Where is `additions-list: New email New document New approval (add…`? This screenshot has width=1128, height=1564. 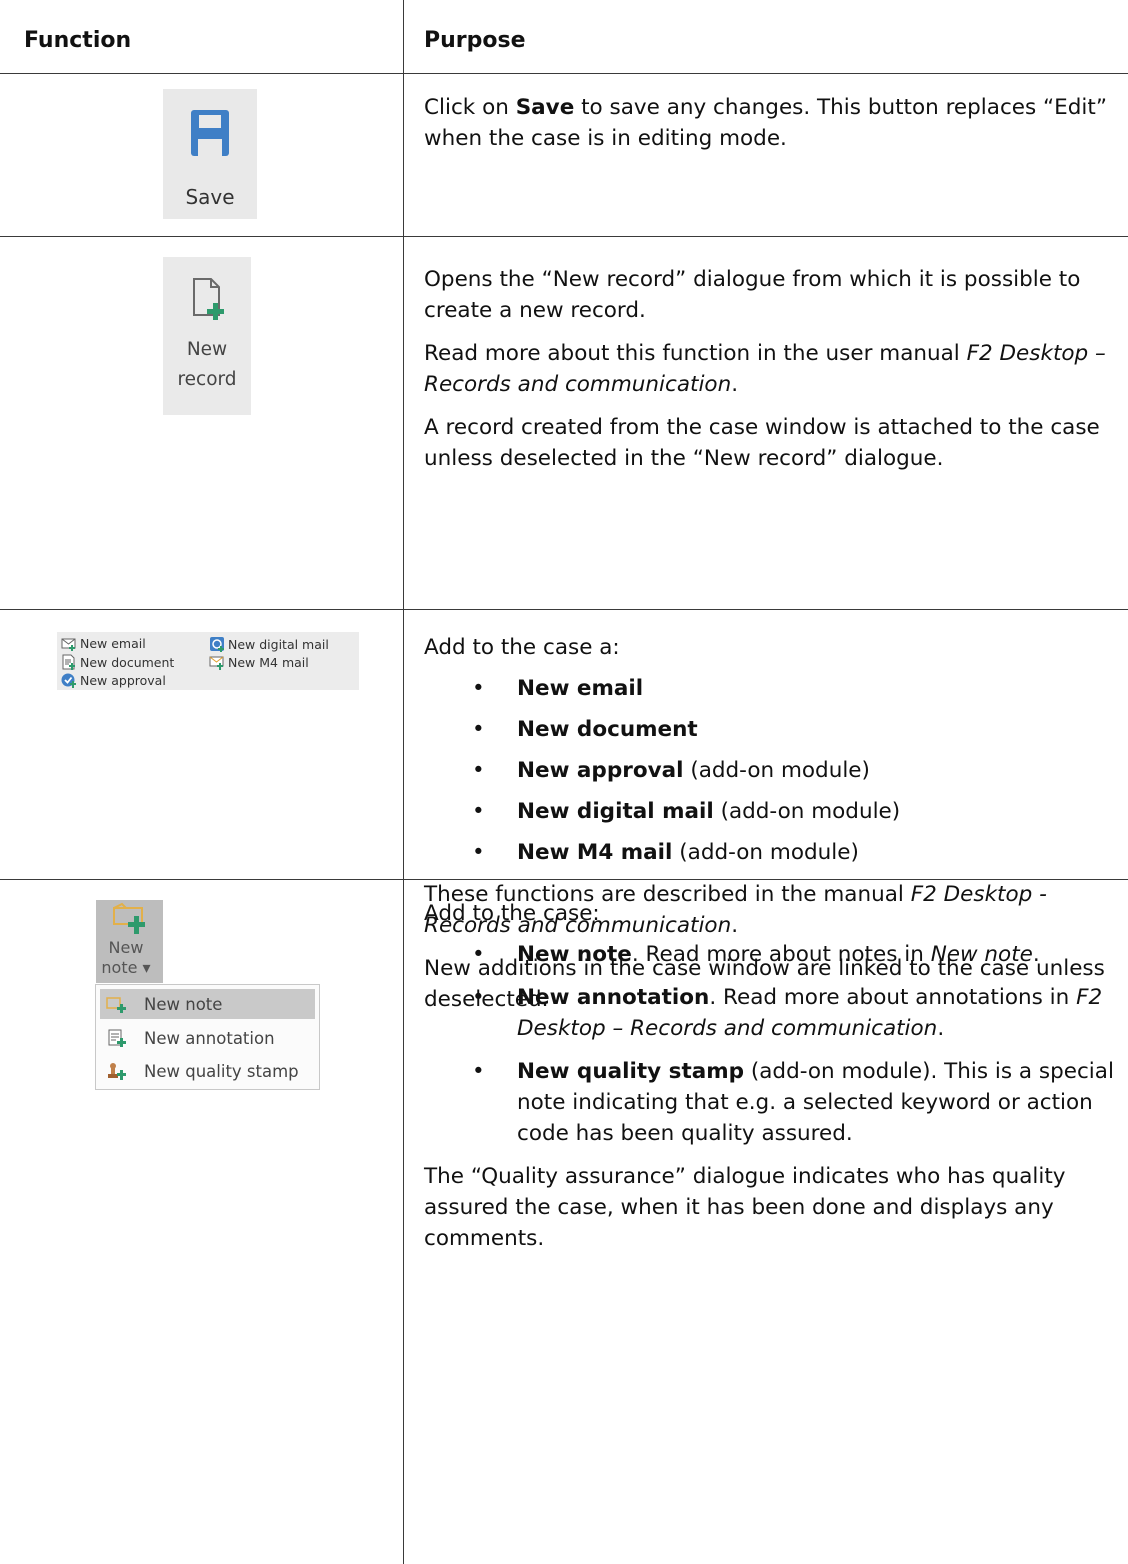
additions-list: New email New document New approval (add… is located at coordinates (769, 770).